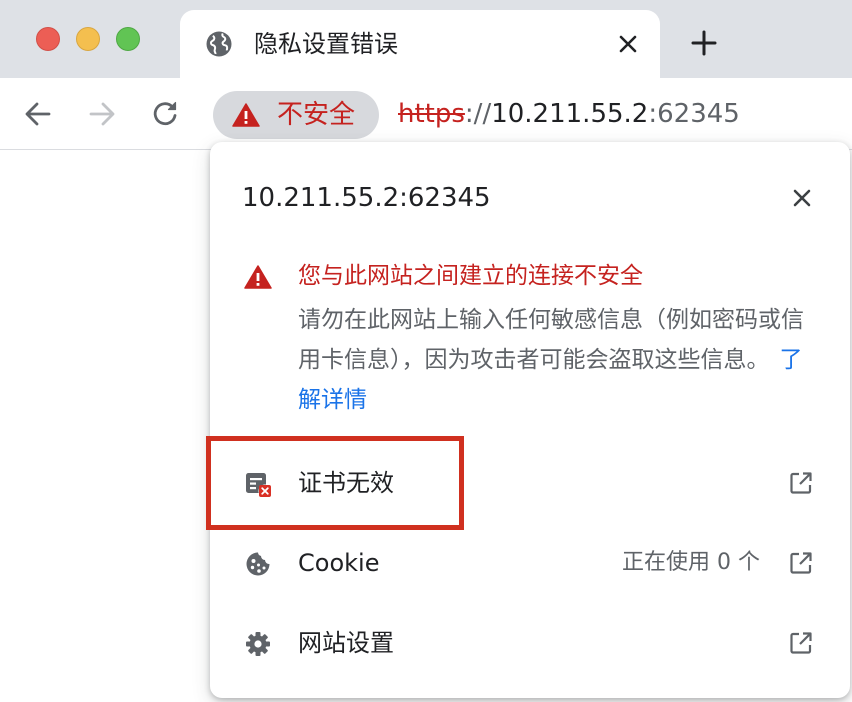 The width and height of the screenshot is (852, 702). What do you see at coordinates (258, 564) in the screenshot?
I see `cookie-icon` at bounding box center [258, 564].